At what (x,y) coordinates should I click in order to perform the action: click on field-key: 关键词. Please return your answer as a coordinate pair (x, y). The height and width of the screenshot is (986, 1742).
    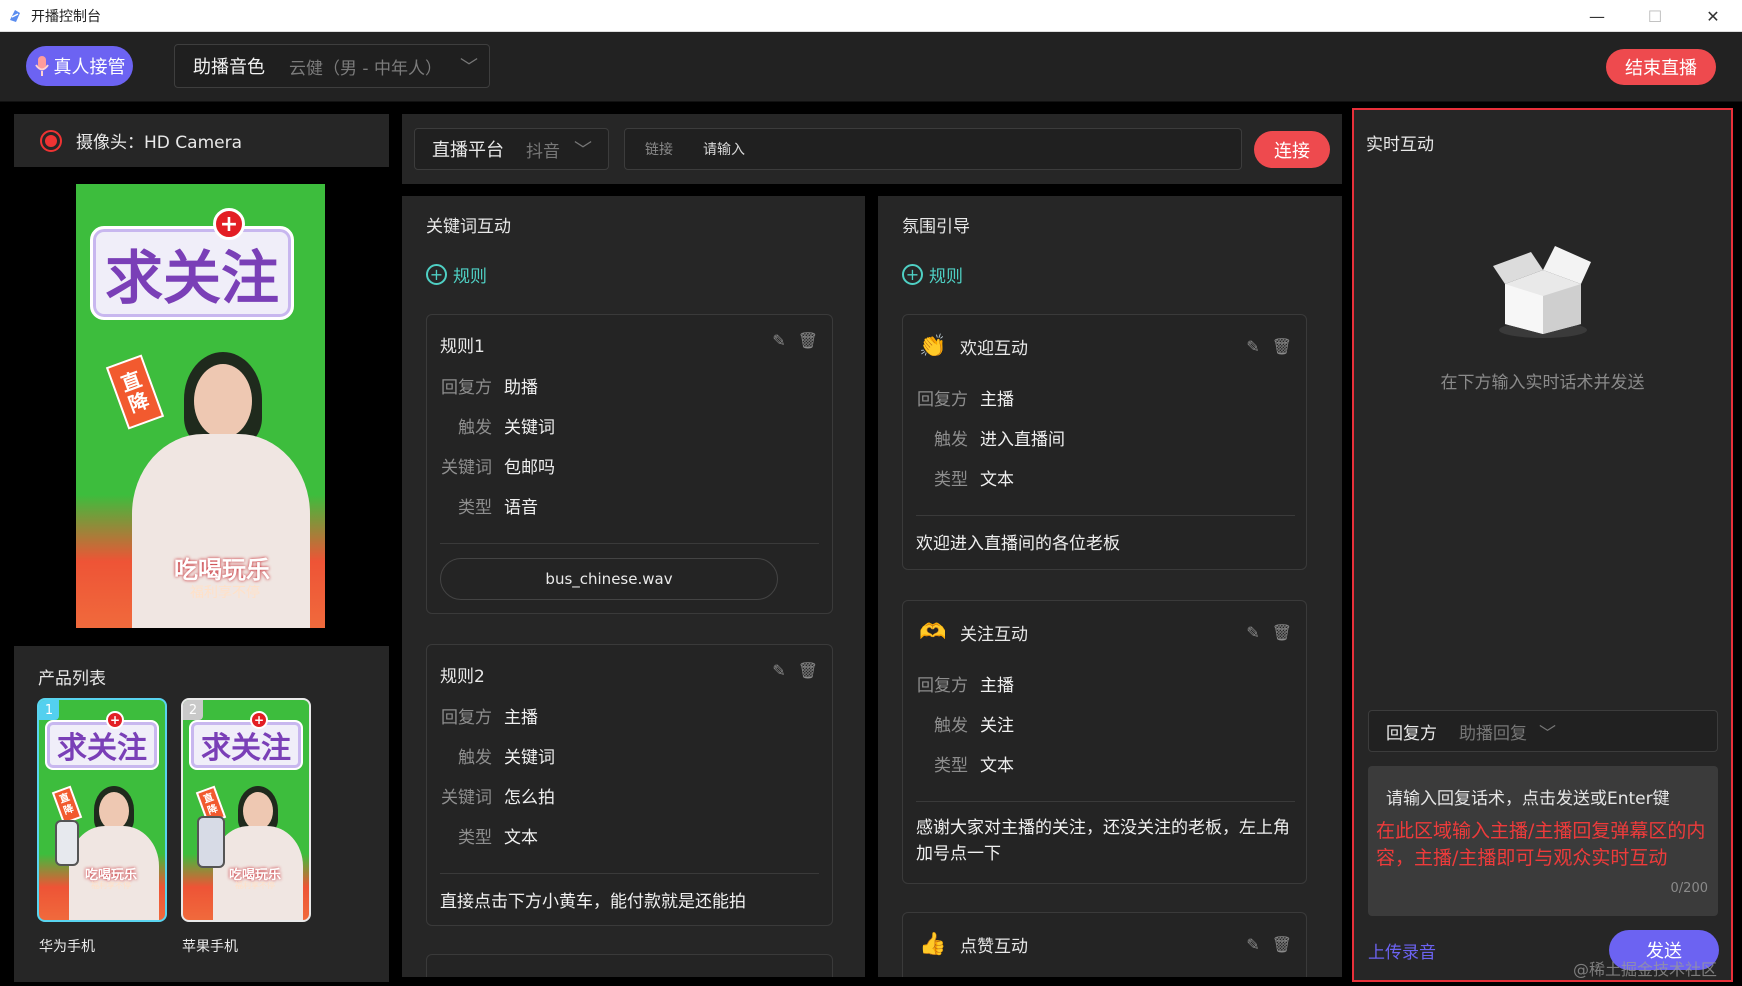
    Looking at the image, I should click on (466, 468).